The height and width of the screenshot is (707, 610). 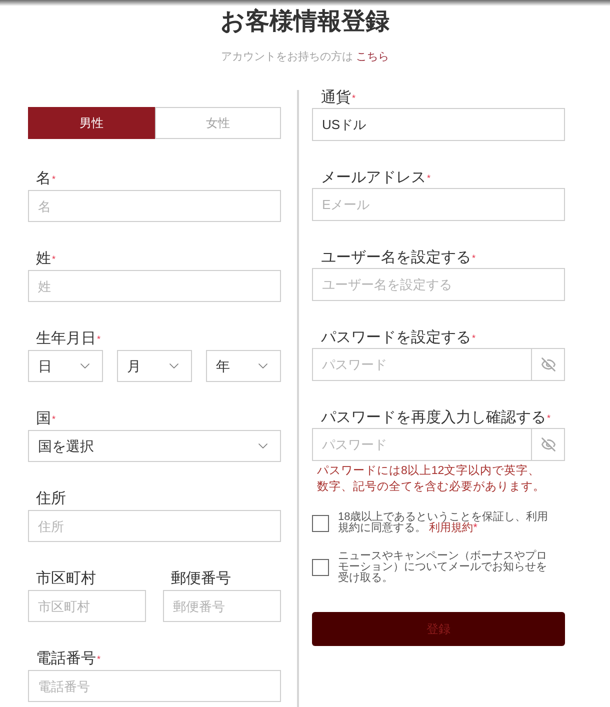 What do you see at coordinates (45, 258) in the screenshot?
I see `field-label: 姓*` at bounding box center [45, 258].